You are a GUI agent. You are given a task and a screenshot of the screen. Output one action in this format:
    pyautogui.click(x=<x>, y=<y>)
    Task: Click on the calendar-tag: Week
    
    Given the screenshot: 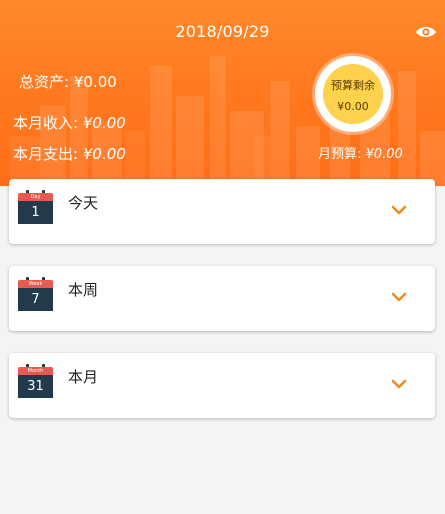 What is the action you would take?
    pyautogui.click(x=35, y=284)
    